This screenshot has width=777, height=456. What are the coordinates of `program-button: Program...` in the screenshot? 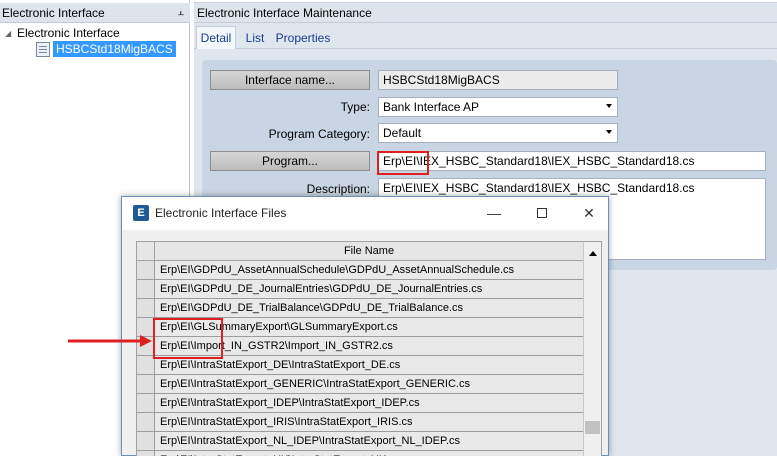 It's located at (290, 161).